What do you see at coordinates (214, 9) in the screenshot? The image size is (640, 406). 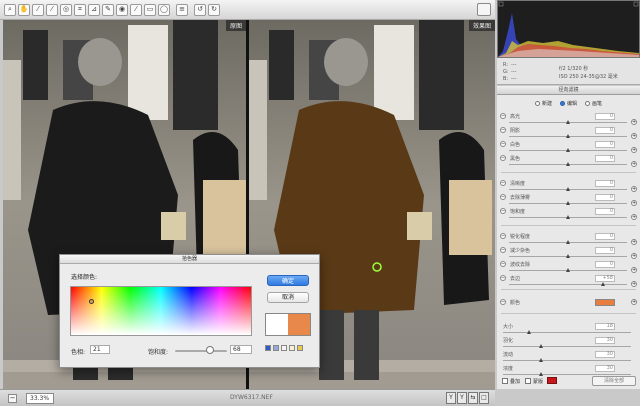 I see `rotate-cw-icon: ↻` at bounding box center [214, 9].